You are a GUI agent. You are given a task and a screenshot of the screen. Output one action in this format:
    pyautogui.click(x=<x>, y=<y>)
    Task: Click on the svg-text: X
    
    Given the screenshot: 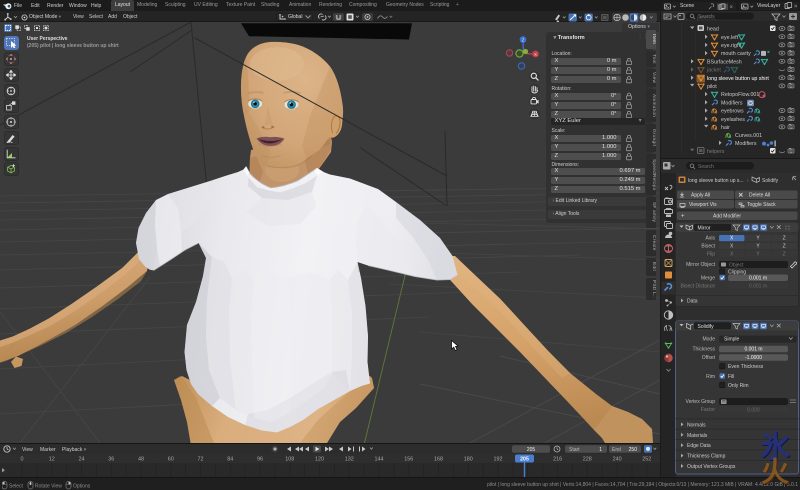 What is the action you would take?
    pyautogui.click(x=535, y=54)
    